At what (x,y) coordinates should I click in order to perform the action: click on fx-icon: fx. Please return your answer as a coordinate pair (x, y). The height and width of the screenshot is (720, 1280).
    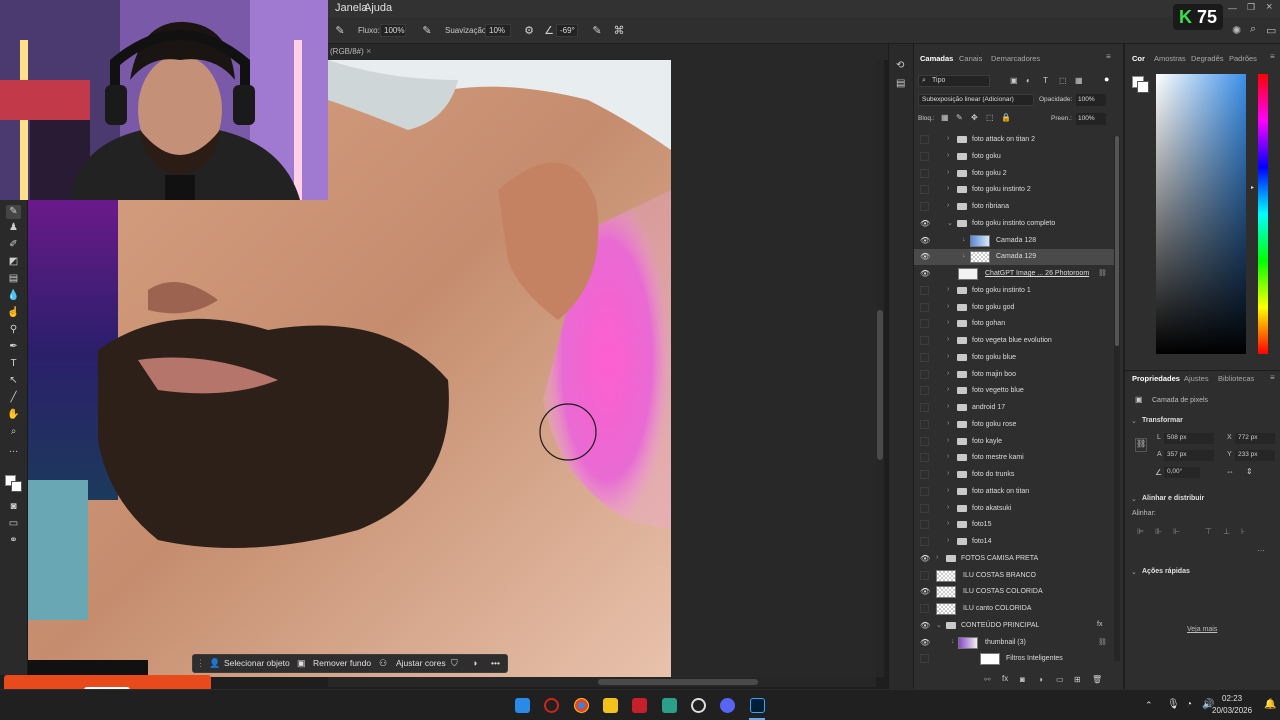
    Looking at the image, I should click on (1005, 678).